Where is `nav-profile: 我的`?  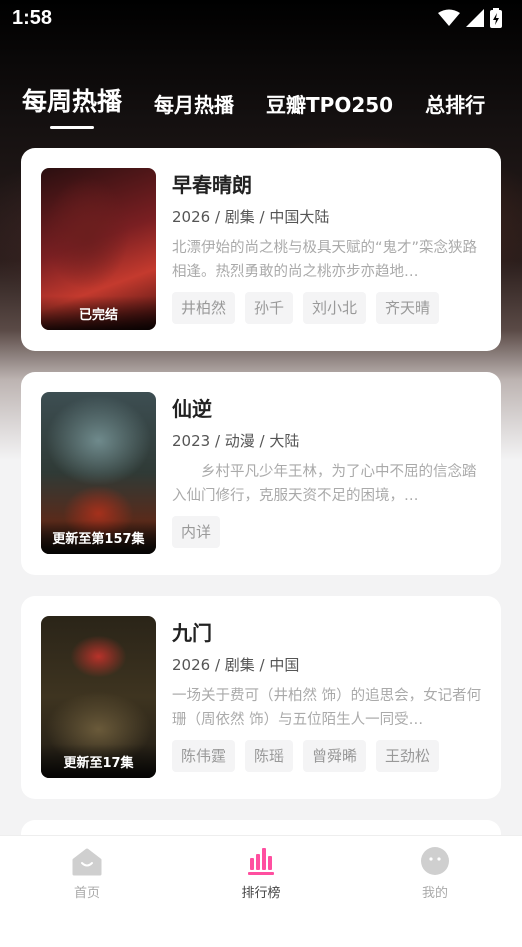
nav-profile: 我的 is located at coordinates (435, 891).